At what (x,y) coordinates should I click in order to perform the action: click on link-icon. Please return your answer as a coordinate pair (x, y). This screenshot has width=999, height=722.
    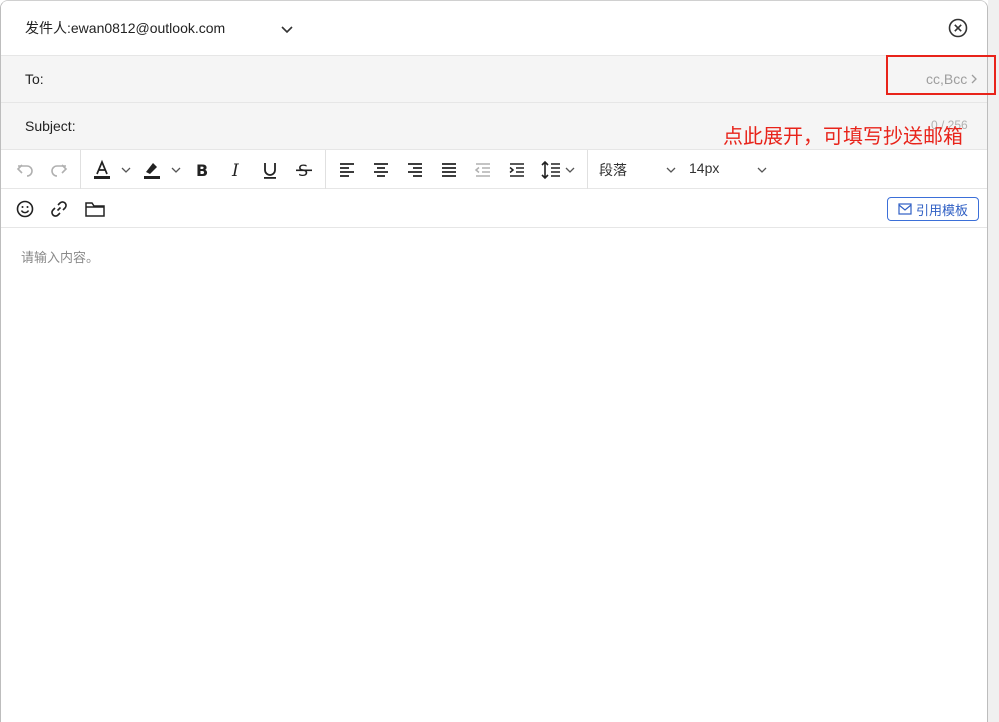
    Looking at the image, I should click on (59, 209).